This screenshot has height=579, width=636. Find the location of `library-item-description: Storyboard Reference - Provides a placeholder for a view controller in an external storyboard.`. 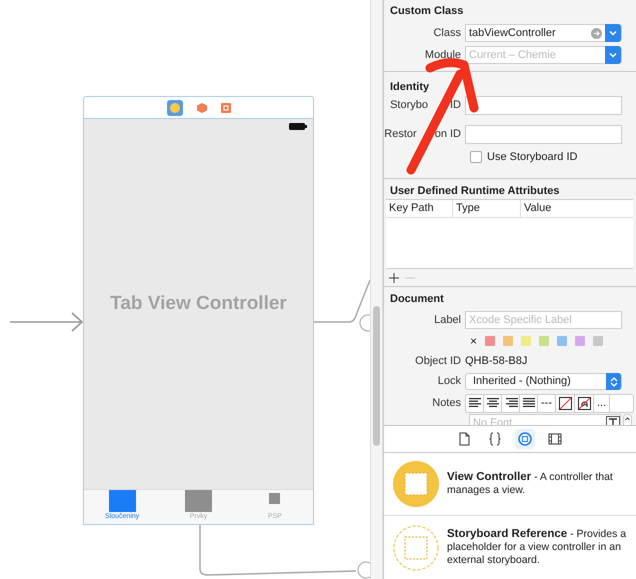

library-item-description: Storyboard Reference - Provides a placeholder for a view controller in an external storyboard. is located at coordinates (537, 547).